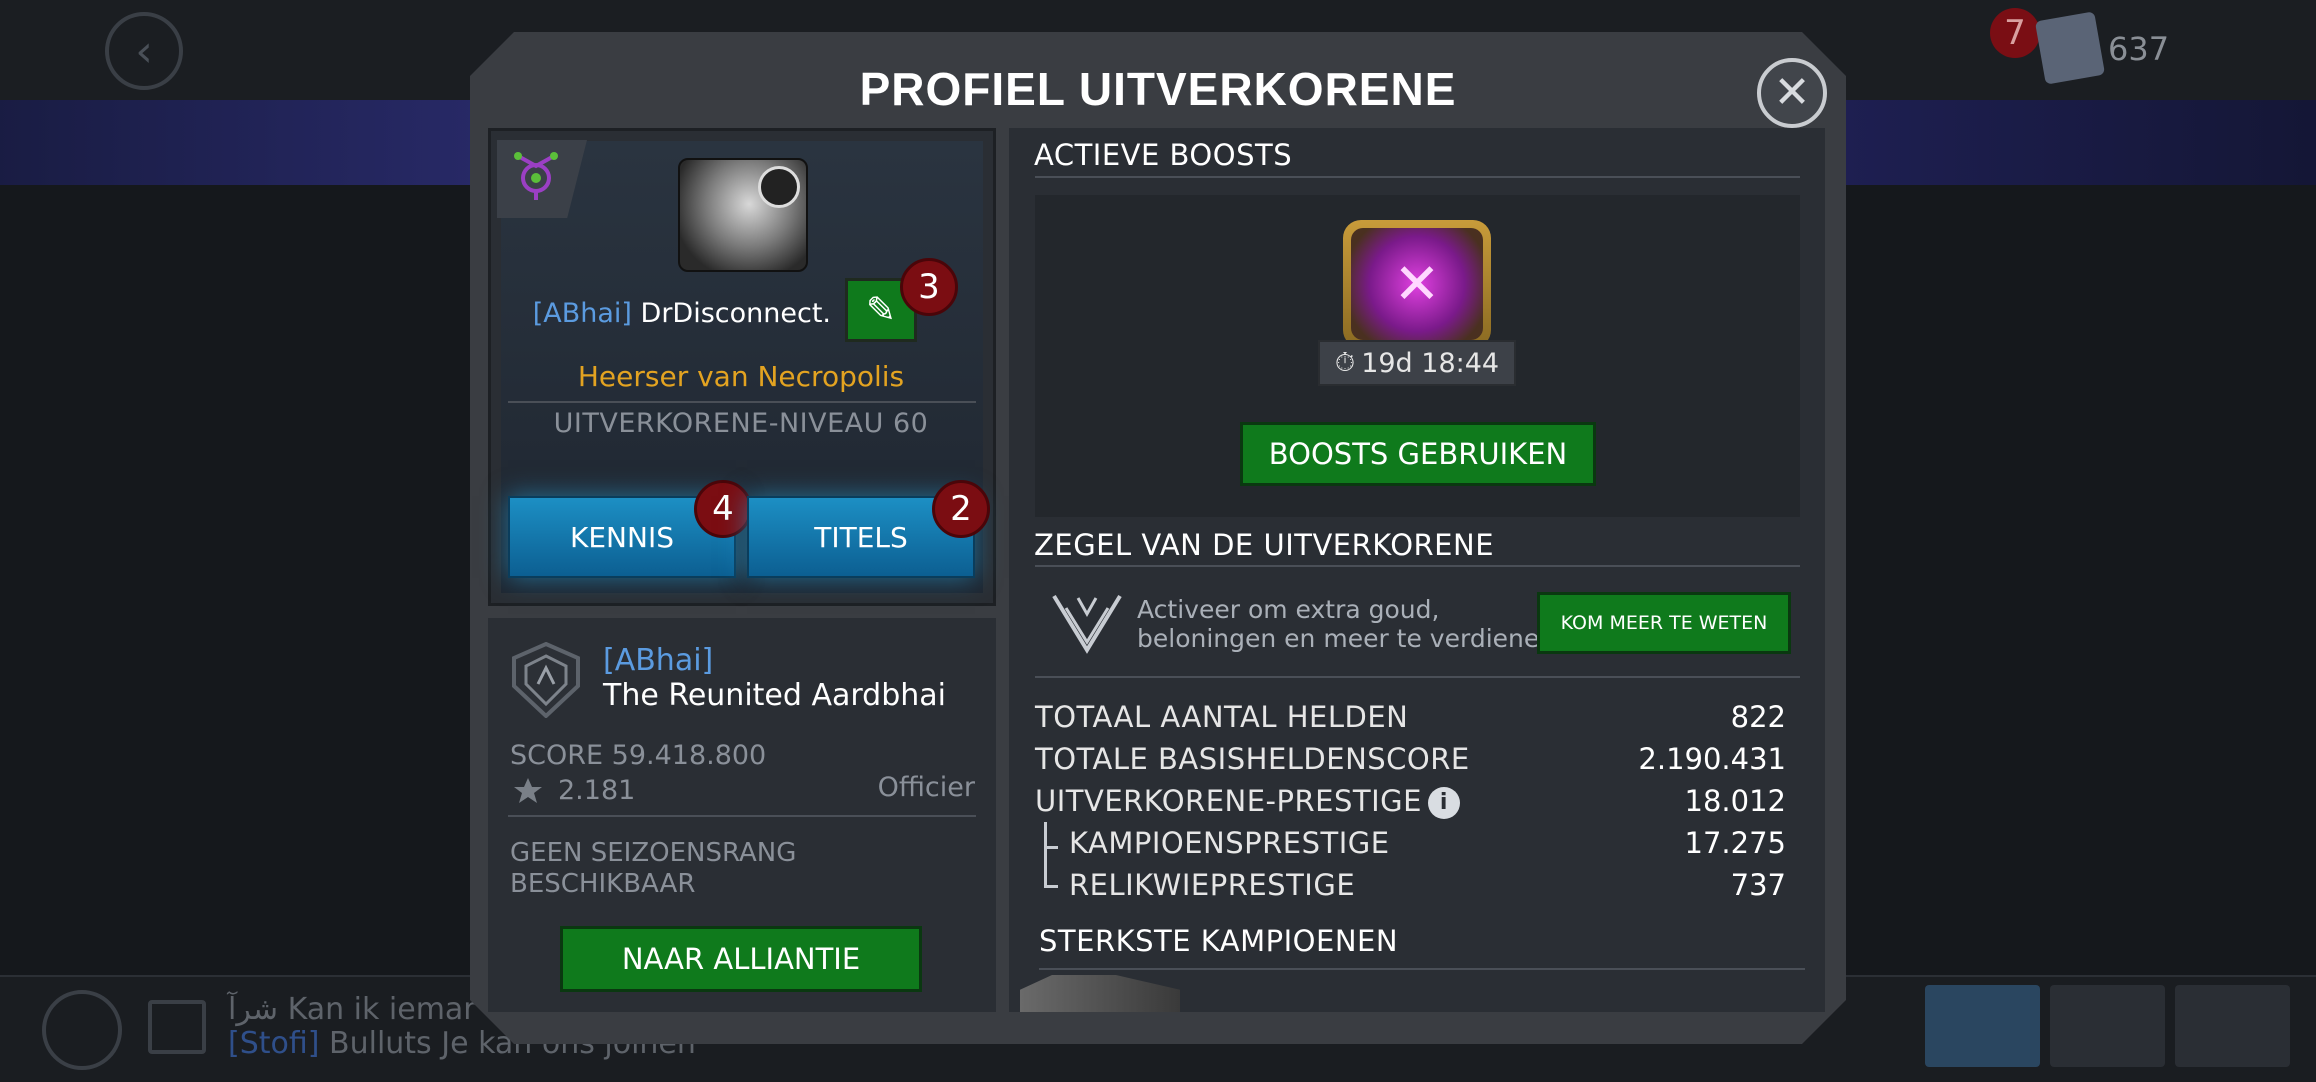  Describe the element at coordinates (1418, 454) in the screenshot. I see `use-boosts-button: BOOSTS GEBRUIKEN` at that location.